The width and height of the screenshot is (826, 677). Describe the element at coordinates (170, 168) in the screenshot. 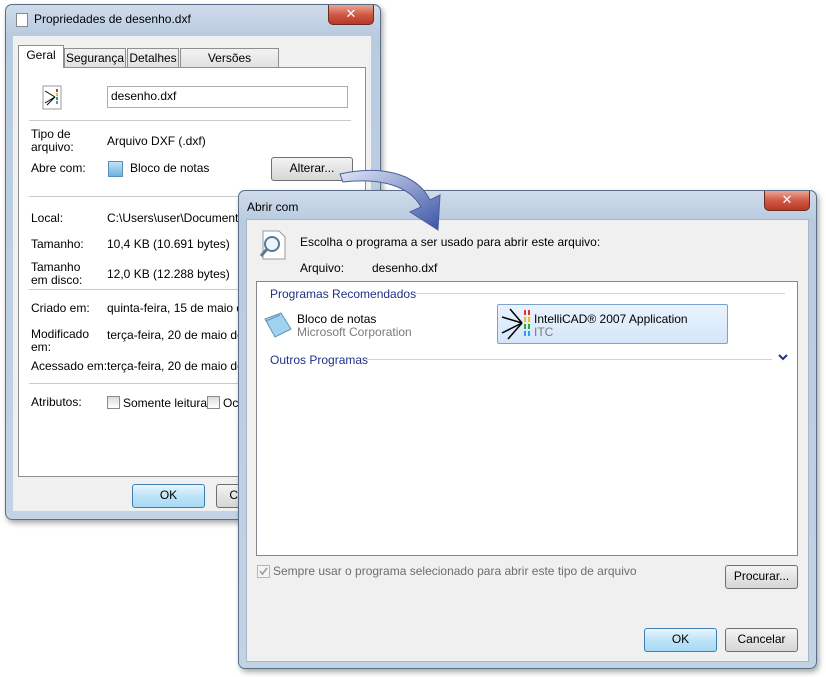

I see `abre-value: Bloco de notas` at that location.